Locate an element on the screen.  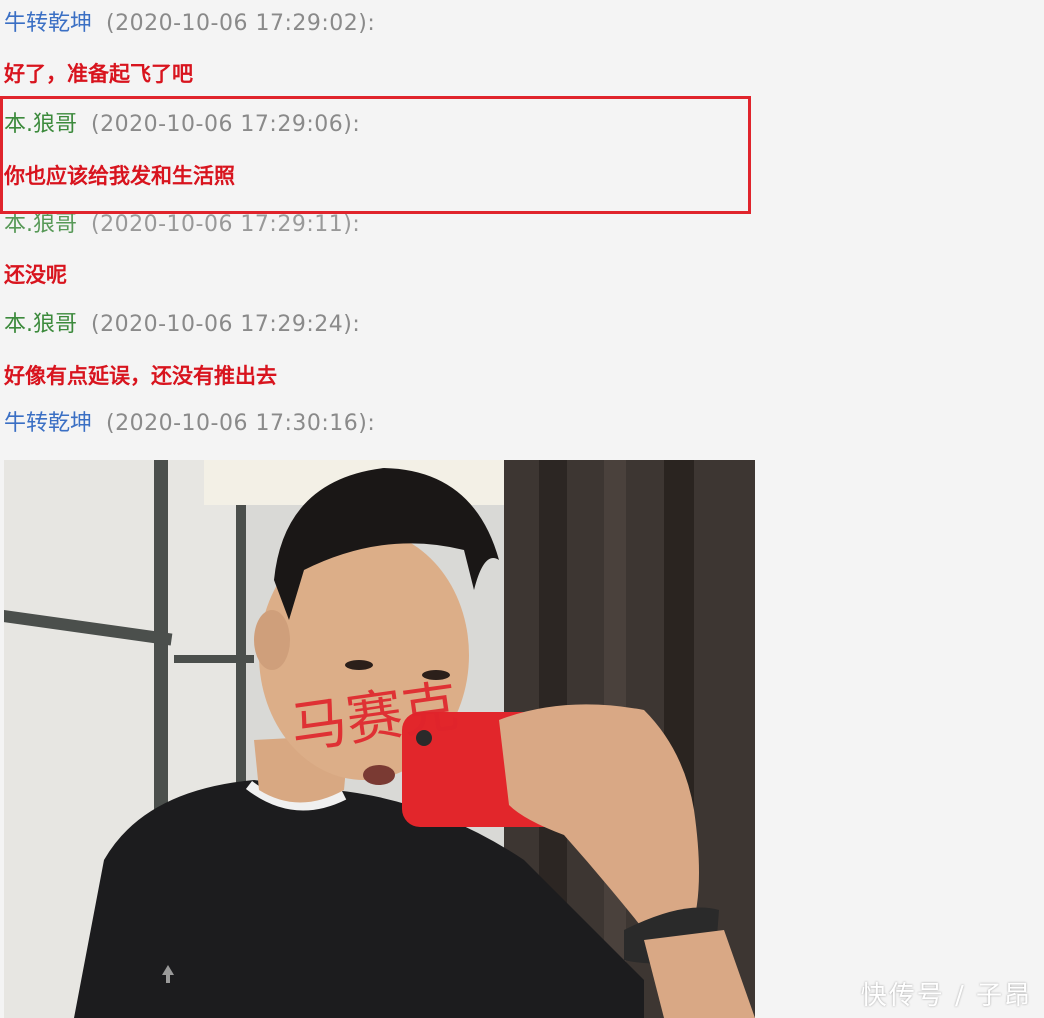
eye is located at coordinates (359, 665).